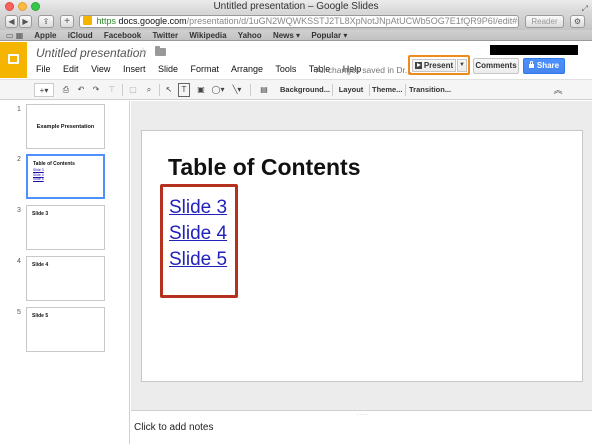  I want to click on bookmark-icloud: iCloud, so click(80, 35).